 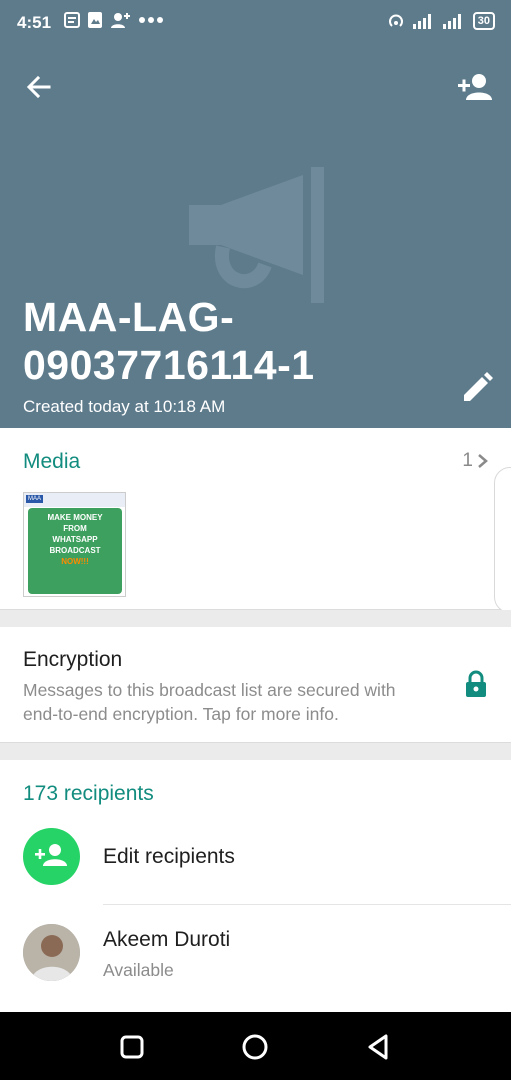 I want to click on hotspot-icon, so click(x=395, y=20).